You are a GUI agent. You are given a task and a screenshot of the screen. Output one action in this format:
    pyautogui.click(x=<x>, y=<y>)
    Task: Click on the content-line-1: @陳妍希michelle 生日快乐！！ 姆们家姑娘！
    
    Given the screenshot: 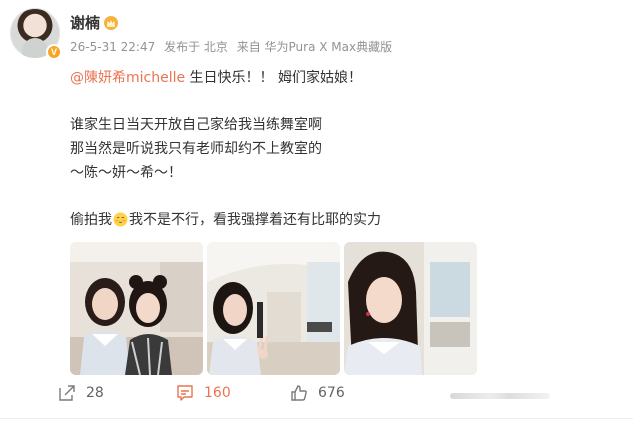 What is the action you would take?
    pyautogui.click(x=340, y=78)
    